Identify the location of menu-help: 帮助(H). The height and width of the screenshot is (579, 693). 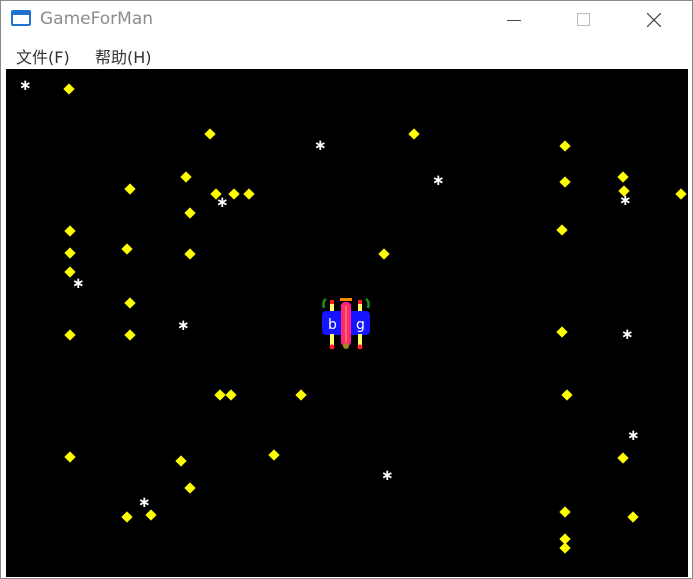
(123, 56).